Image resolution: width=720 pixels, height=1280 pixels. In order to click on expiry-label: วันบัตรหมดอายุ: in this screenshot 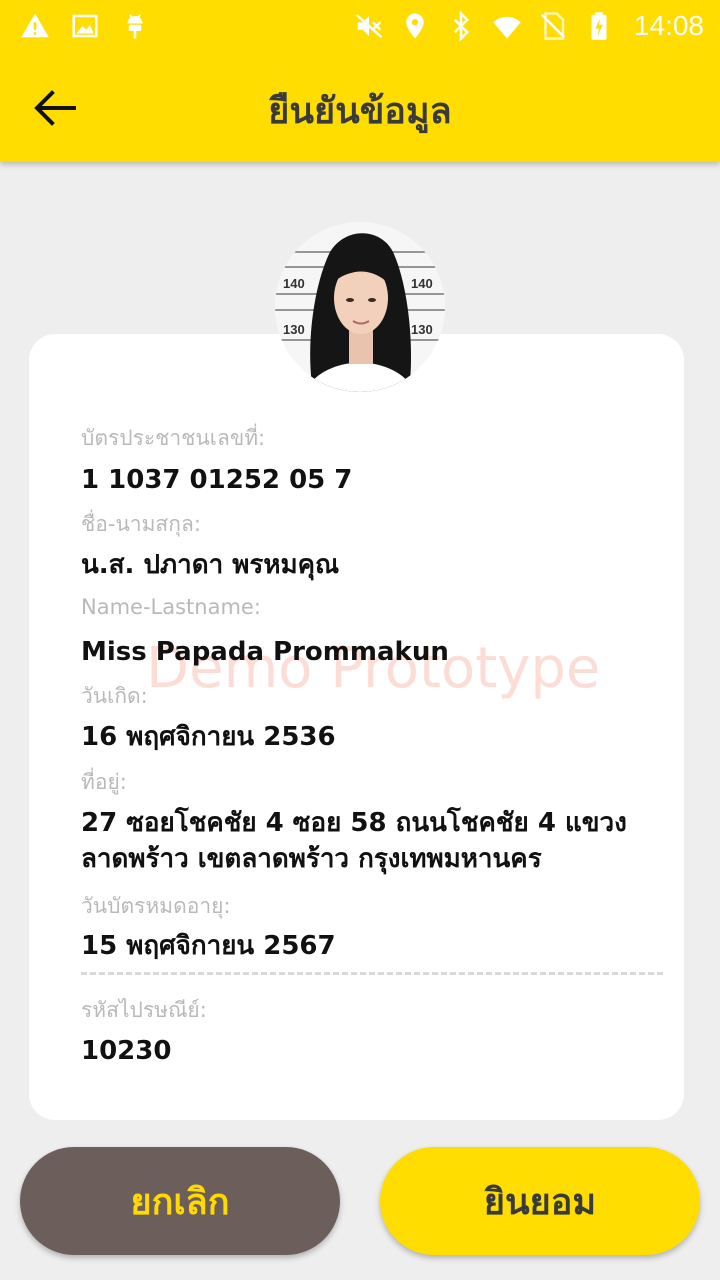, I will do `click(156, 906)`.